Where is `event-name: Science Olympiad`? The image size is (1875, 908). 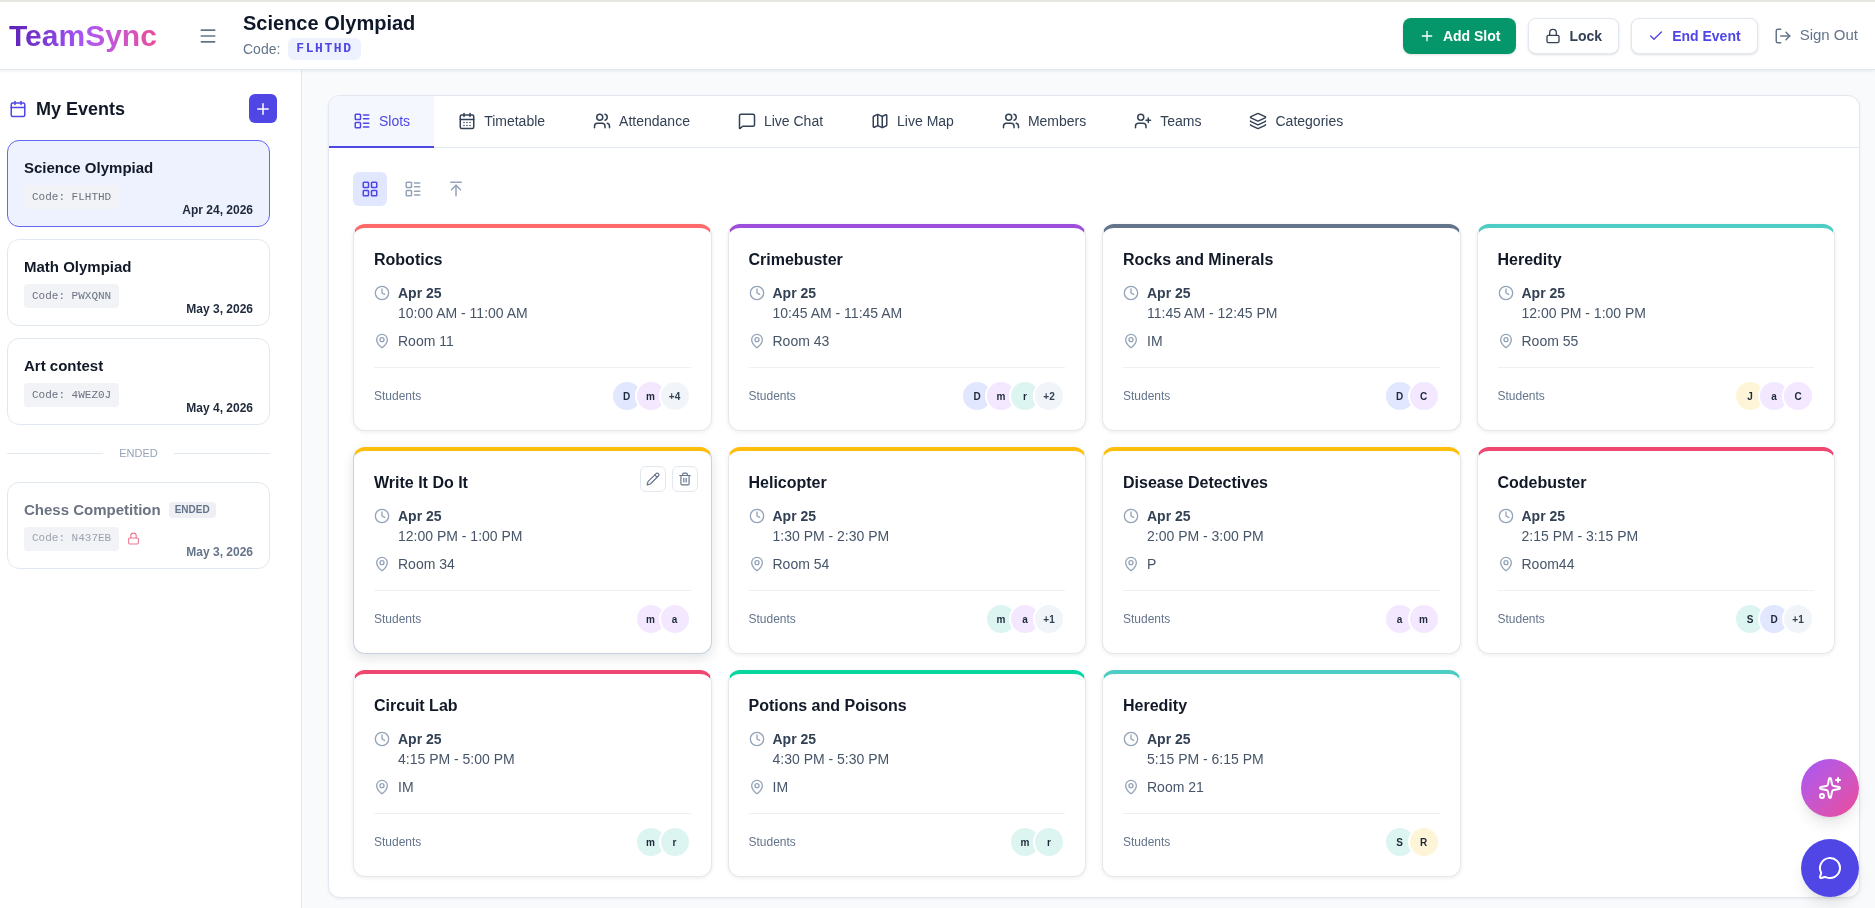
event-name: Science Olympiad is located at coordinates (89, 168).